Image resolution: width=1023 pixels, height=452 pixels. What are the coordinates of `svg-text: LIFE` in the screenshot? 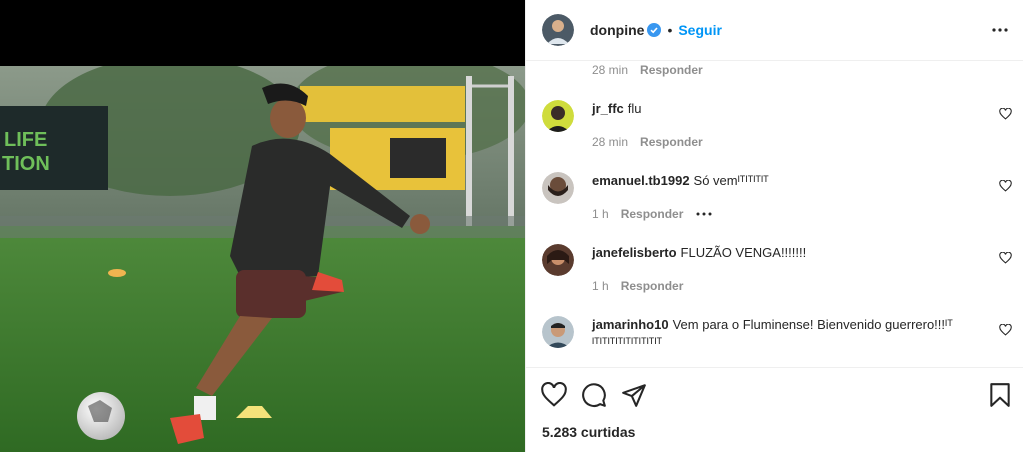 It's located at (25, 140).